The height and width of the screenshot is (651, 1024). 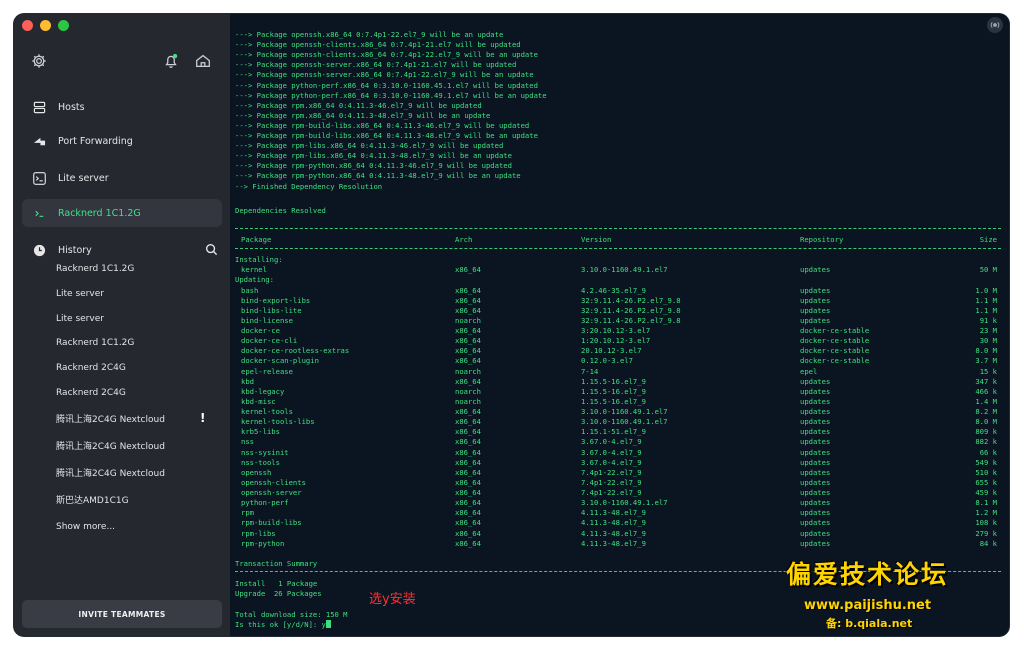 What do you see at coordinates (250, 290) in the screenshot?
I see `updating-row-cell: bash` at bounding box center [250, 290].